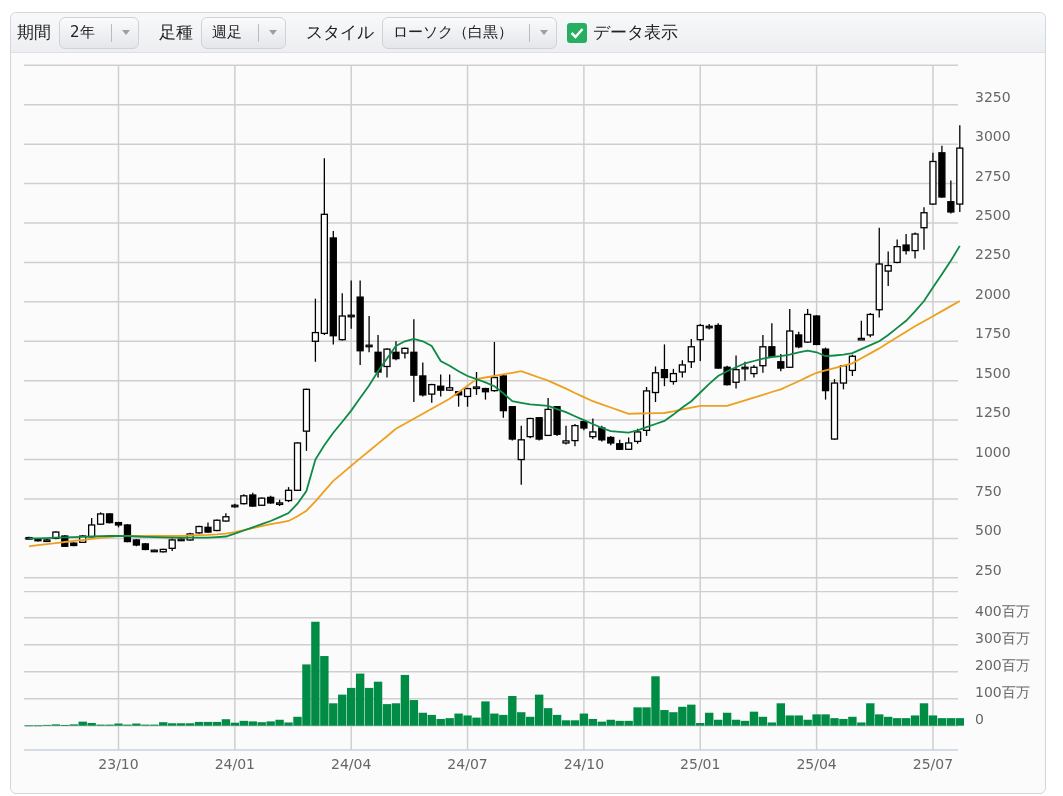 The width and height of the screenshot is (1063, 796). Describe the element at coordinates (993, 412) in the screenshot. I see `axis-label: 1250` at that location.